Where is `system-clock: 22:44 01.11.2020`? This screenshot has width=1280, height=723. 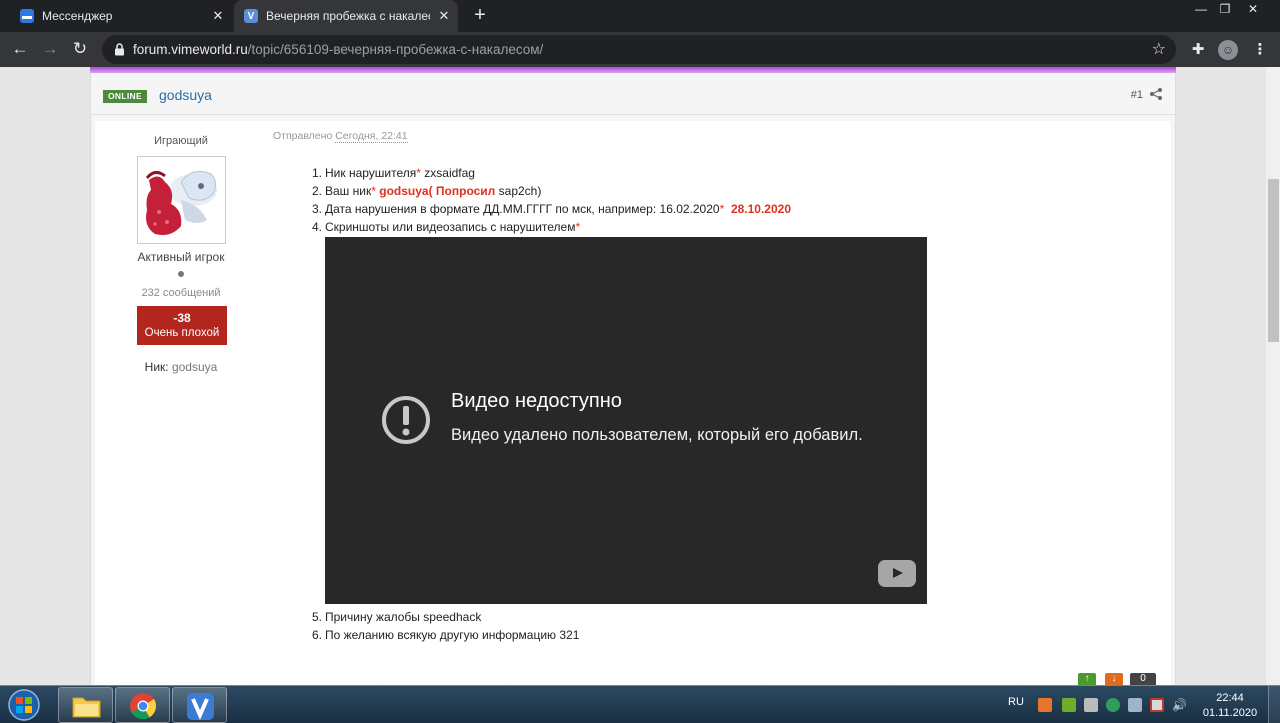 system-clock: 22:44 01.11.2020 is located at coordinates (1230, 706).